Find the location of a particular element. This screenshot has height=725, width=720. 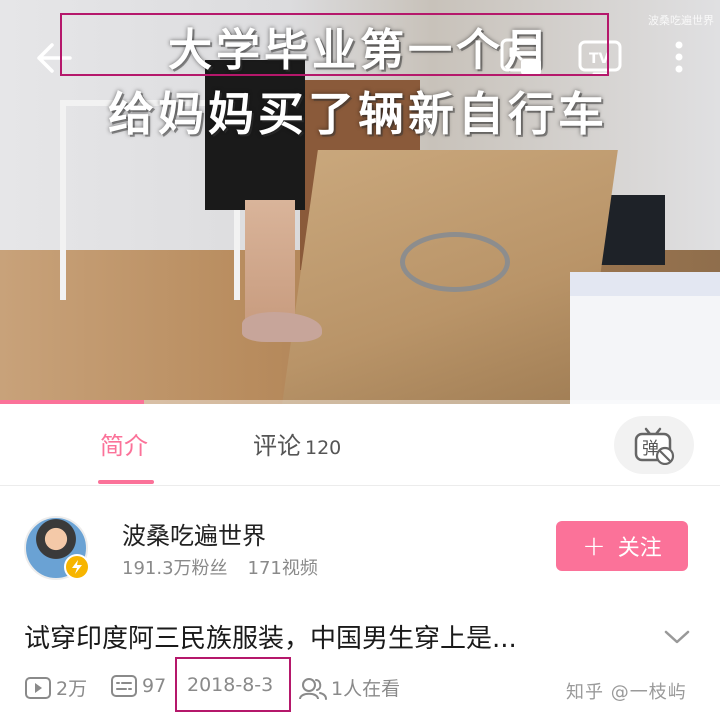

highlight-box-caption is located at coordinates (334, 44).